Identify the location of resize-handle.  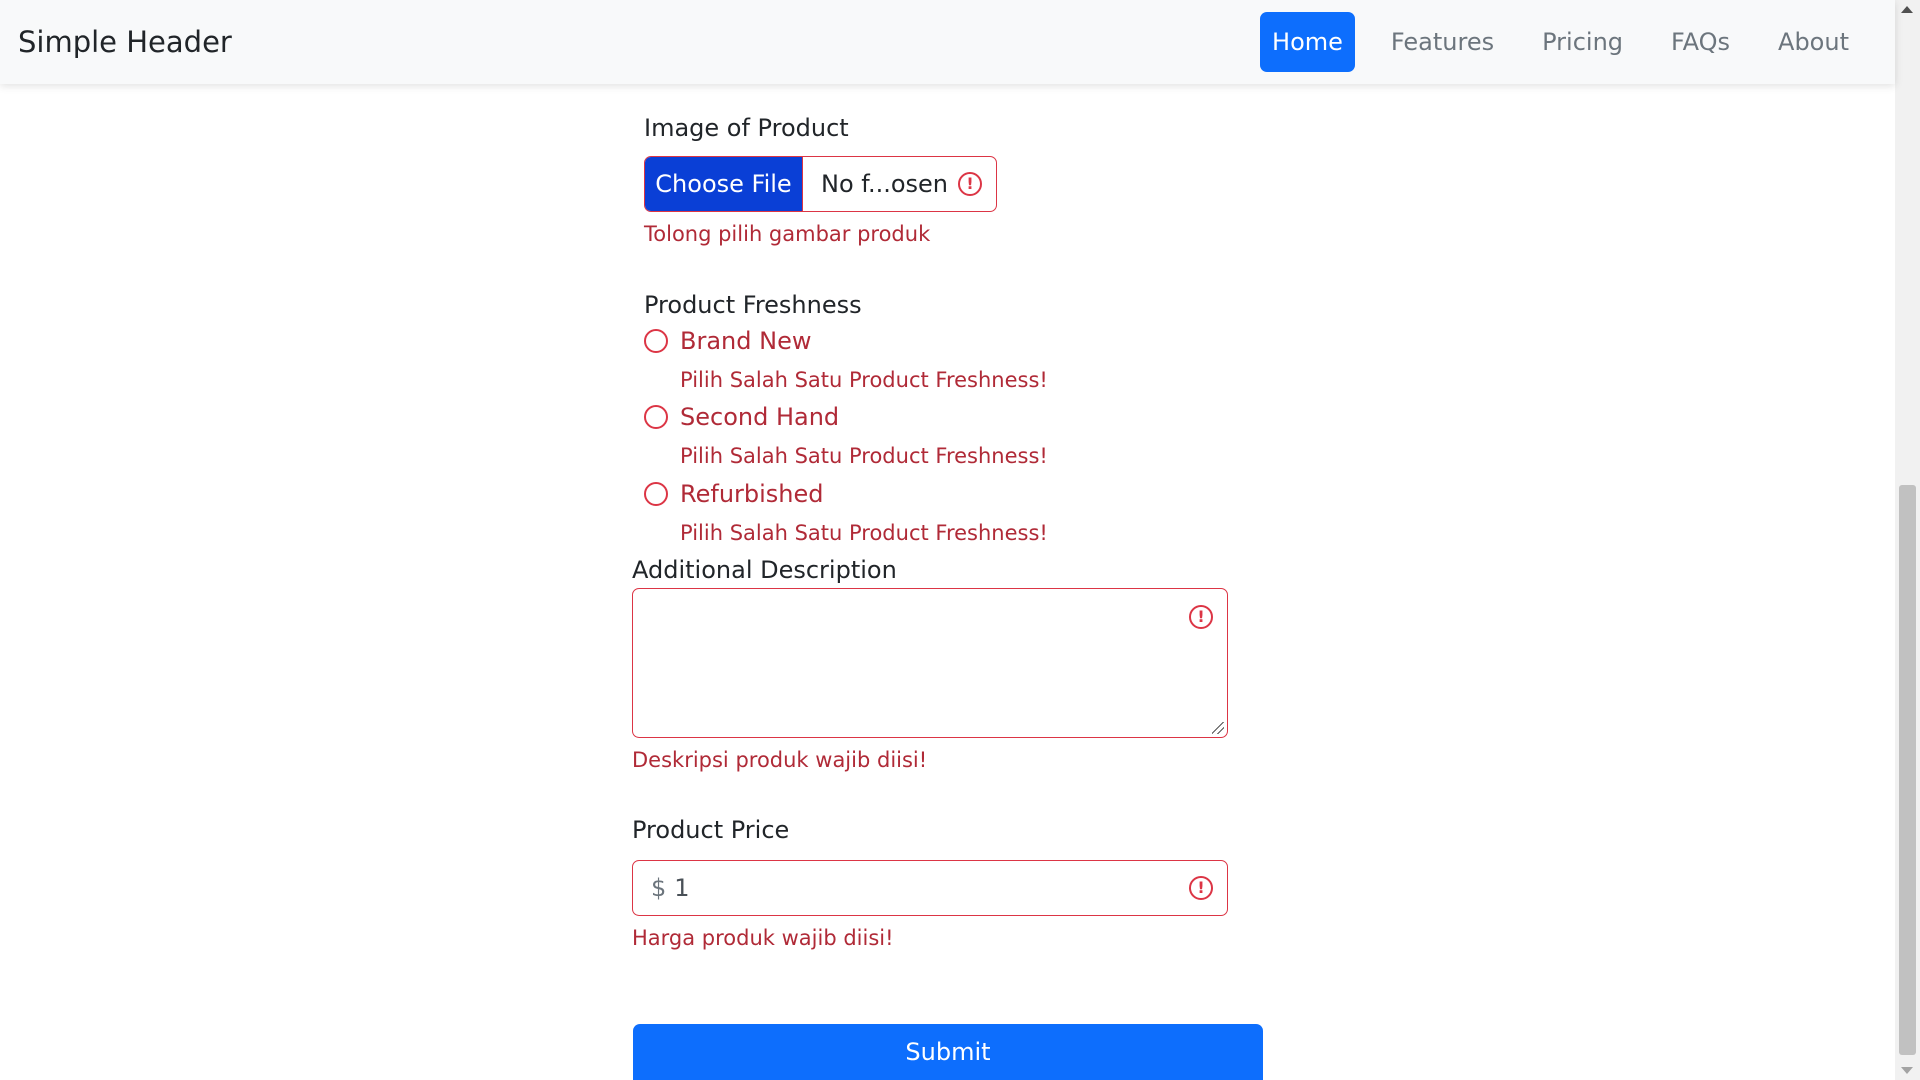
(1218, 728).